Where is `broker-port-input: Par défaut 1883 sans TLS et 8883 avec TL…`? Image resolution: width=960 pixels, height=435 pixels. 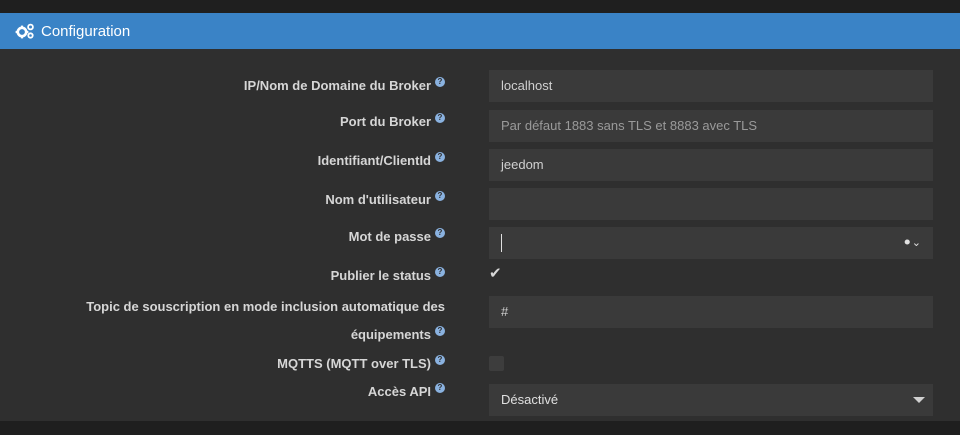 broker-port-input: Par défaut 1883 sans TLS et 8883 avec TL… is located at coordinates (711, 126).